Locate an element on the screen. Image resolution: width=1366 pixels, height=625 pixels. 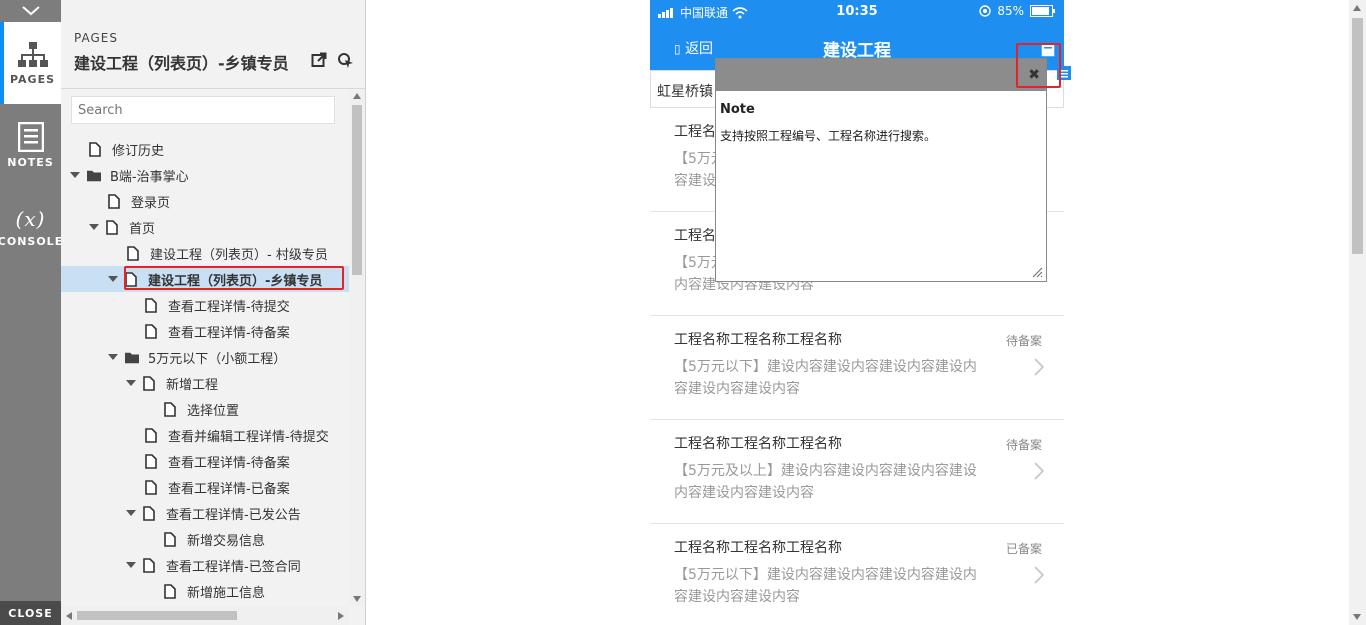
tree-item: 5万元以下（小额工程） is located at coordinates (205, 357).